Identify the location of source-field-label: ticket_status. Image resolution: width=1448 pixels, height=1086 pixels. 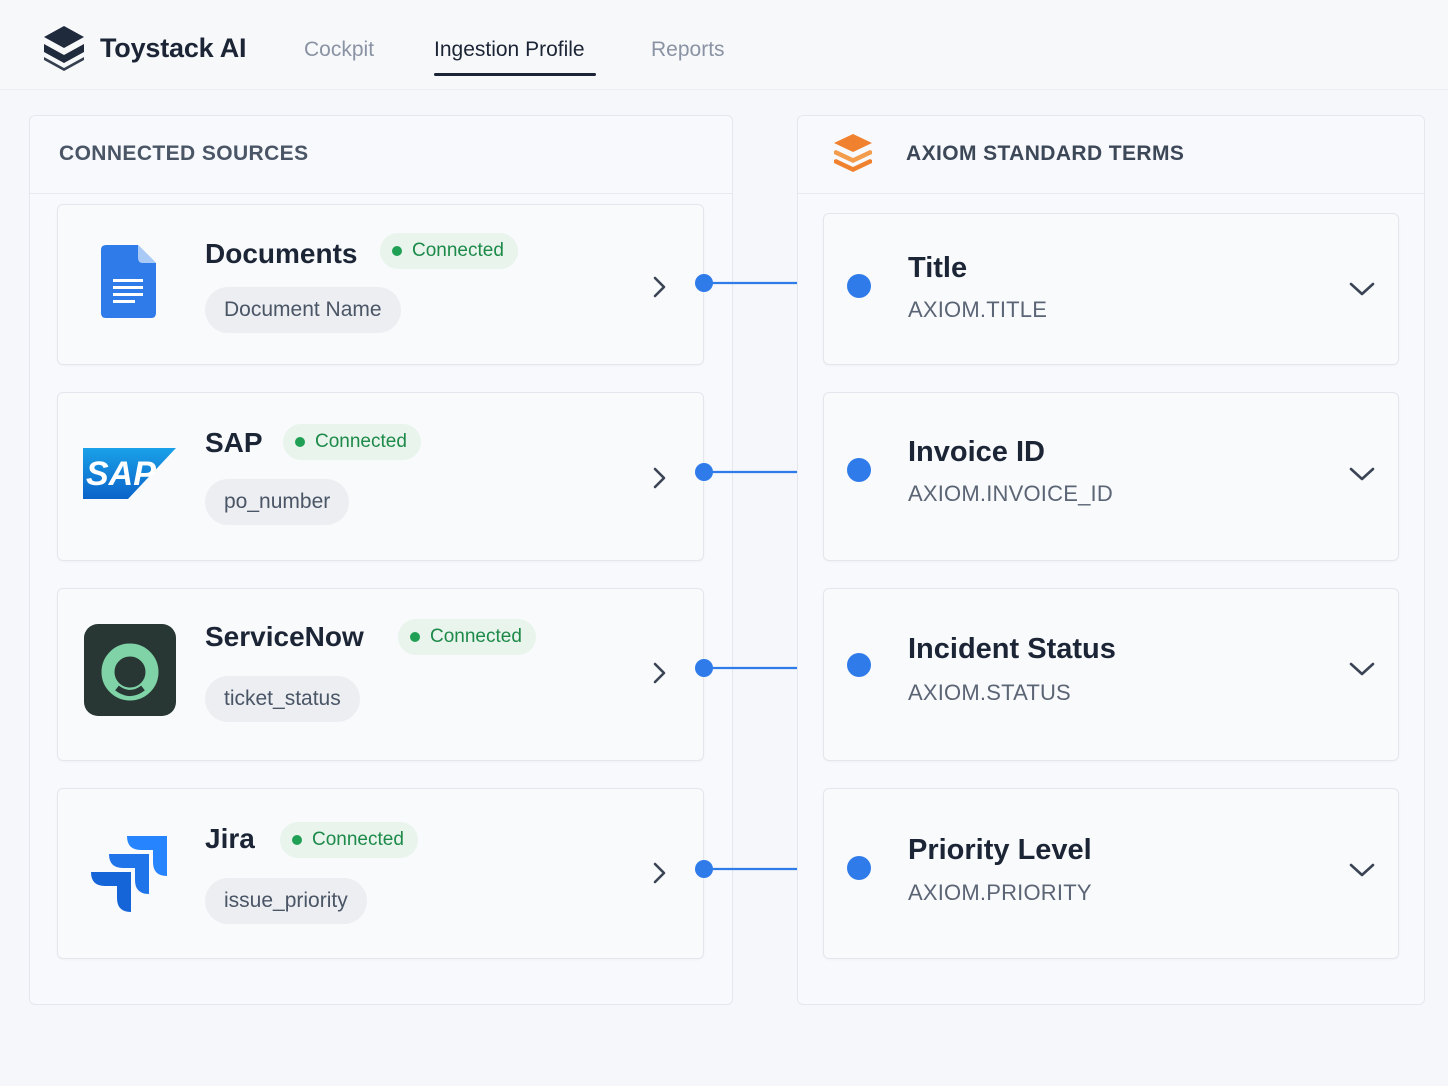
(282, 698).